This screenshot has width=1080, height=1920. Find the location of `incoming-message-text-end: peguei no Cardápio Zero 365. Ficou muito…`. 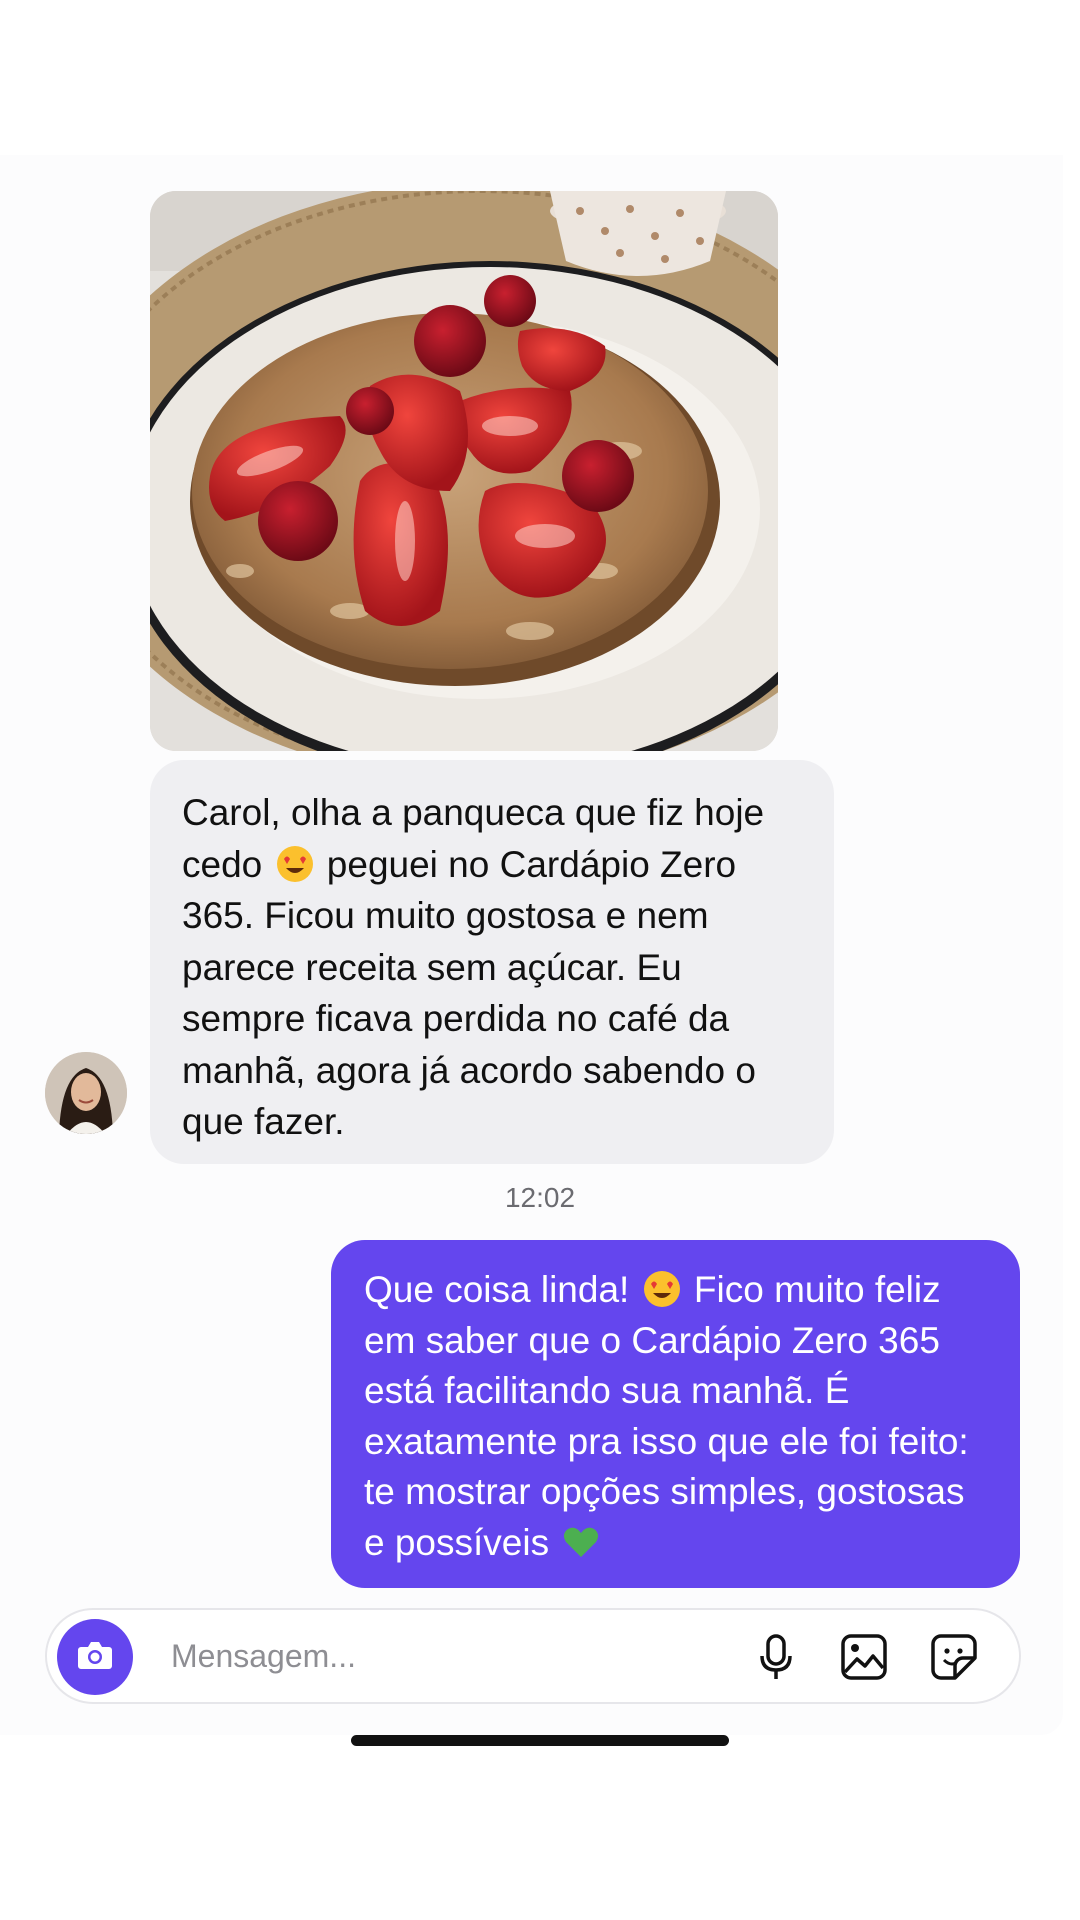

incoming-message-text-end: peguei no Cardápio Zero 365. Ficou muito… is located at coordinates (469, 993).